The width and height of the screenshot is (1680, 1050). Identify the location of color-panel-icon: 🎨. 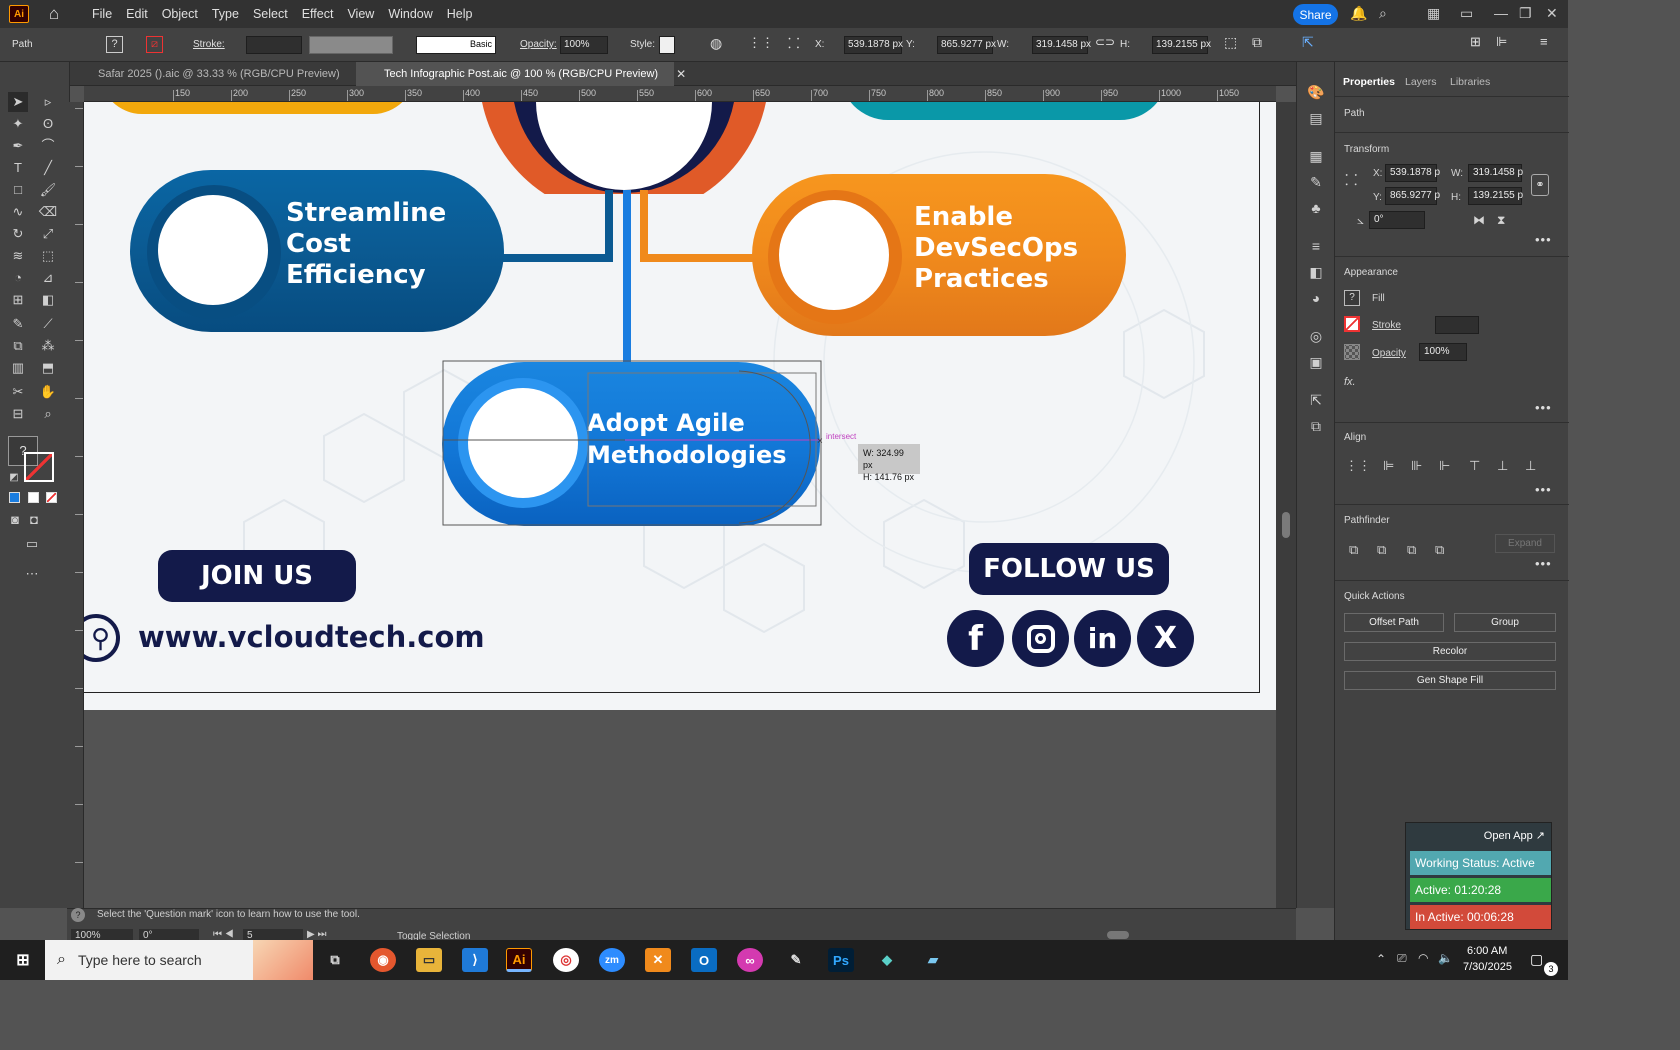
(1316, 94).